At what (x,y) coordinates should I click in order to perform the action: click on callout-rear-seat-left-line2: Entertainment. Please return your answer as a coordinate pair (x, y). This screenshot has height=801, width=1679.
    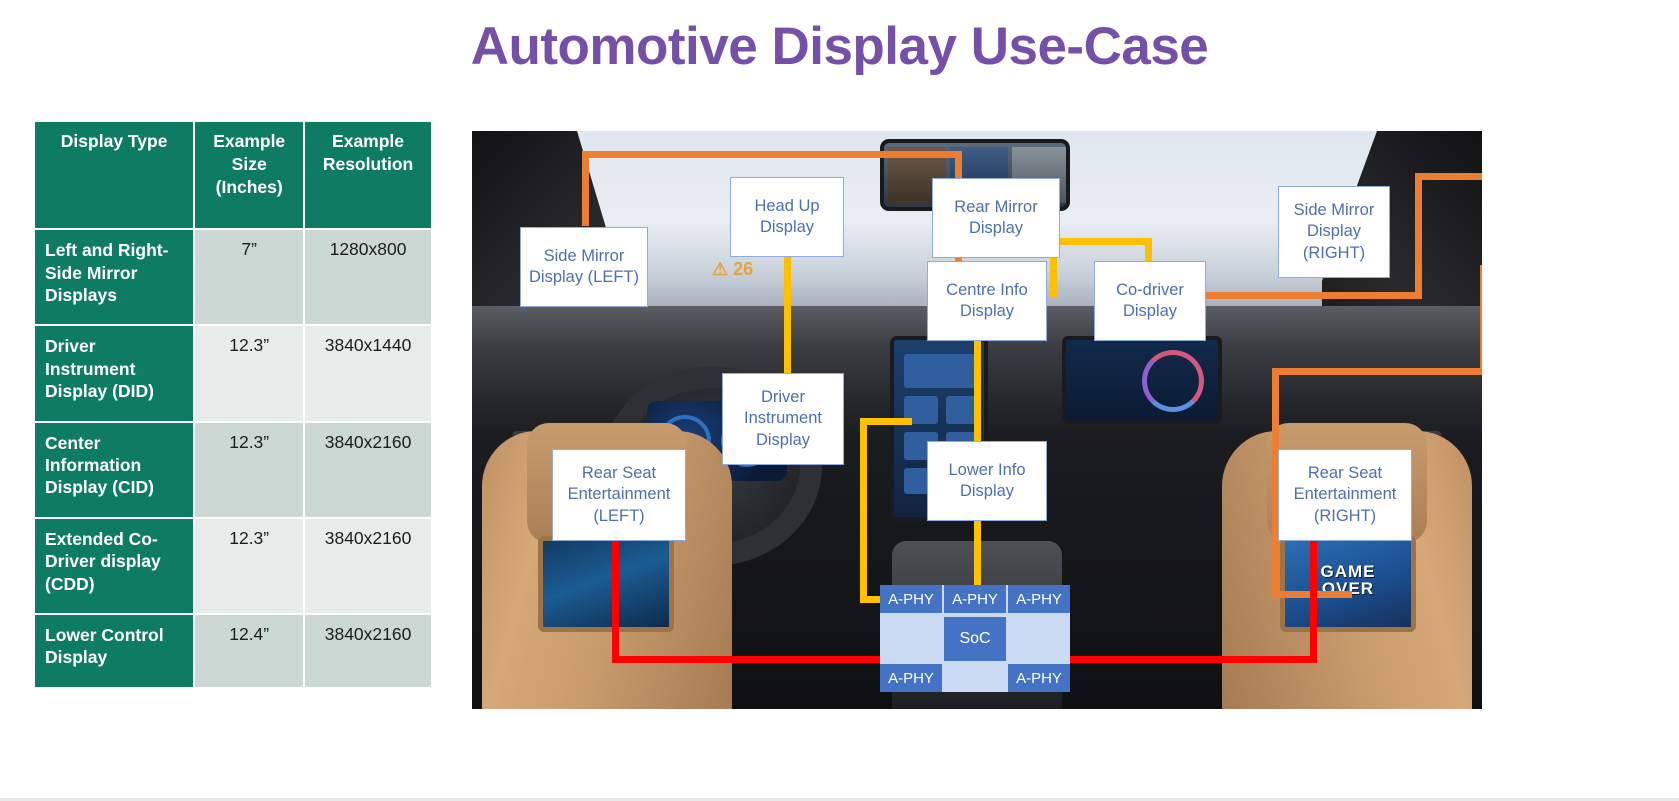
    Looking at the image, I should click on (619, 494).